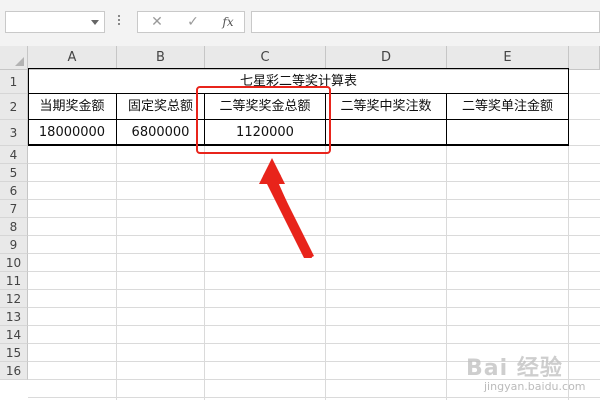  Describe the element at coordinates (14, 191) in the screenshot. I see `row-header-6: 6` at that location.